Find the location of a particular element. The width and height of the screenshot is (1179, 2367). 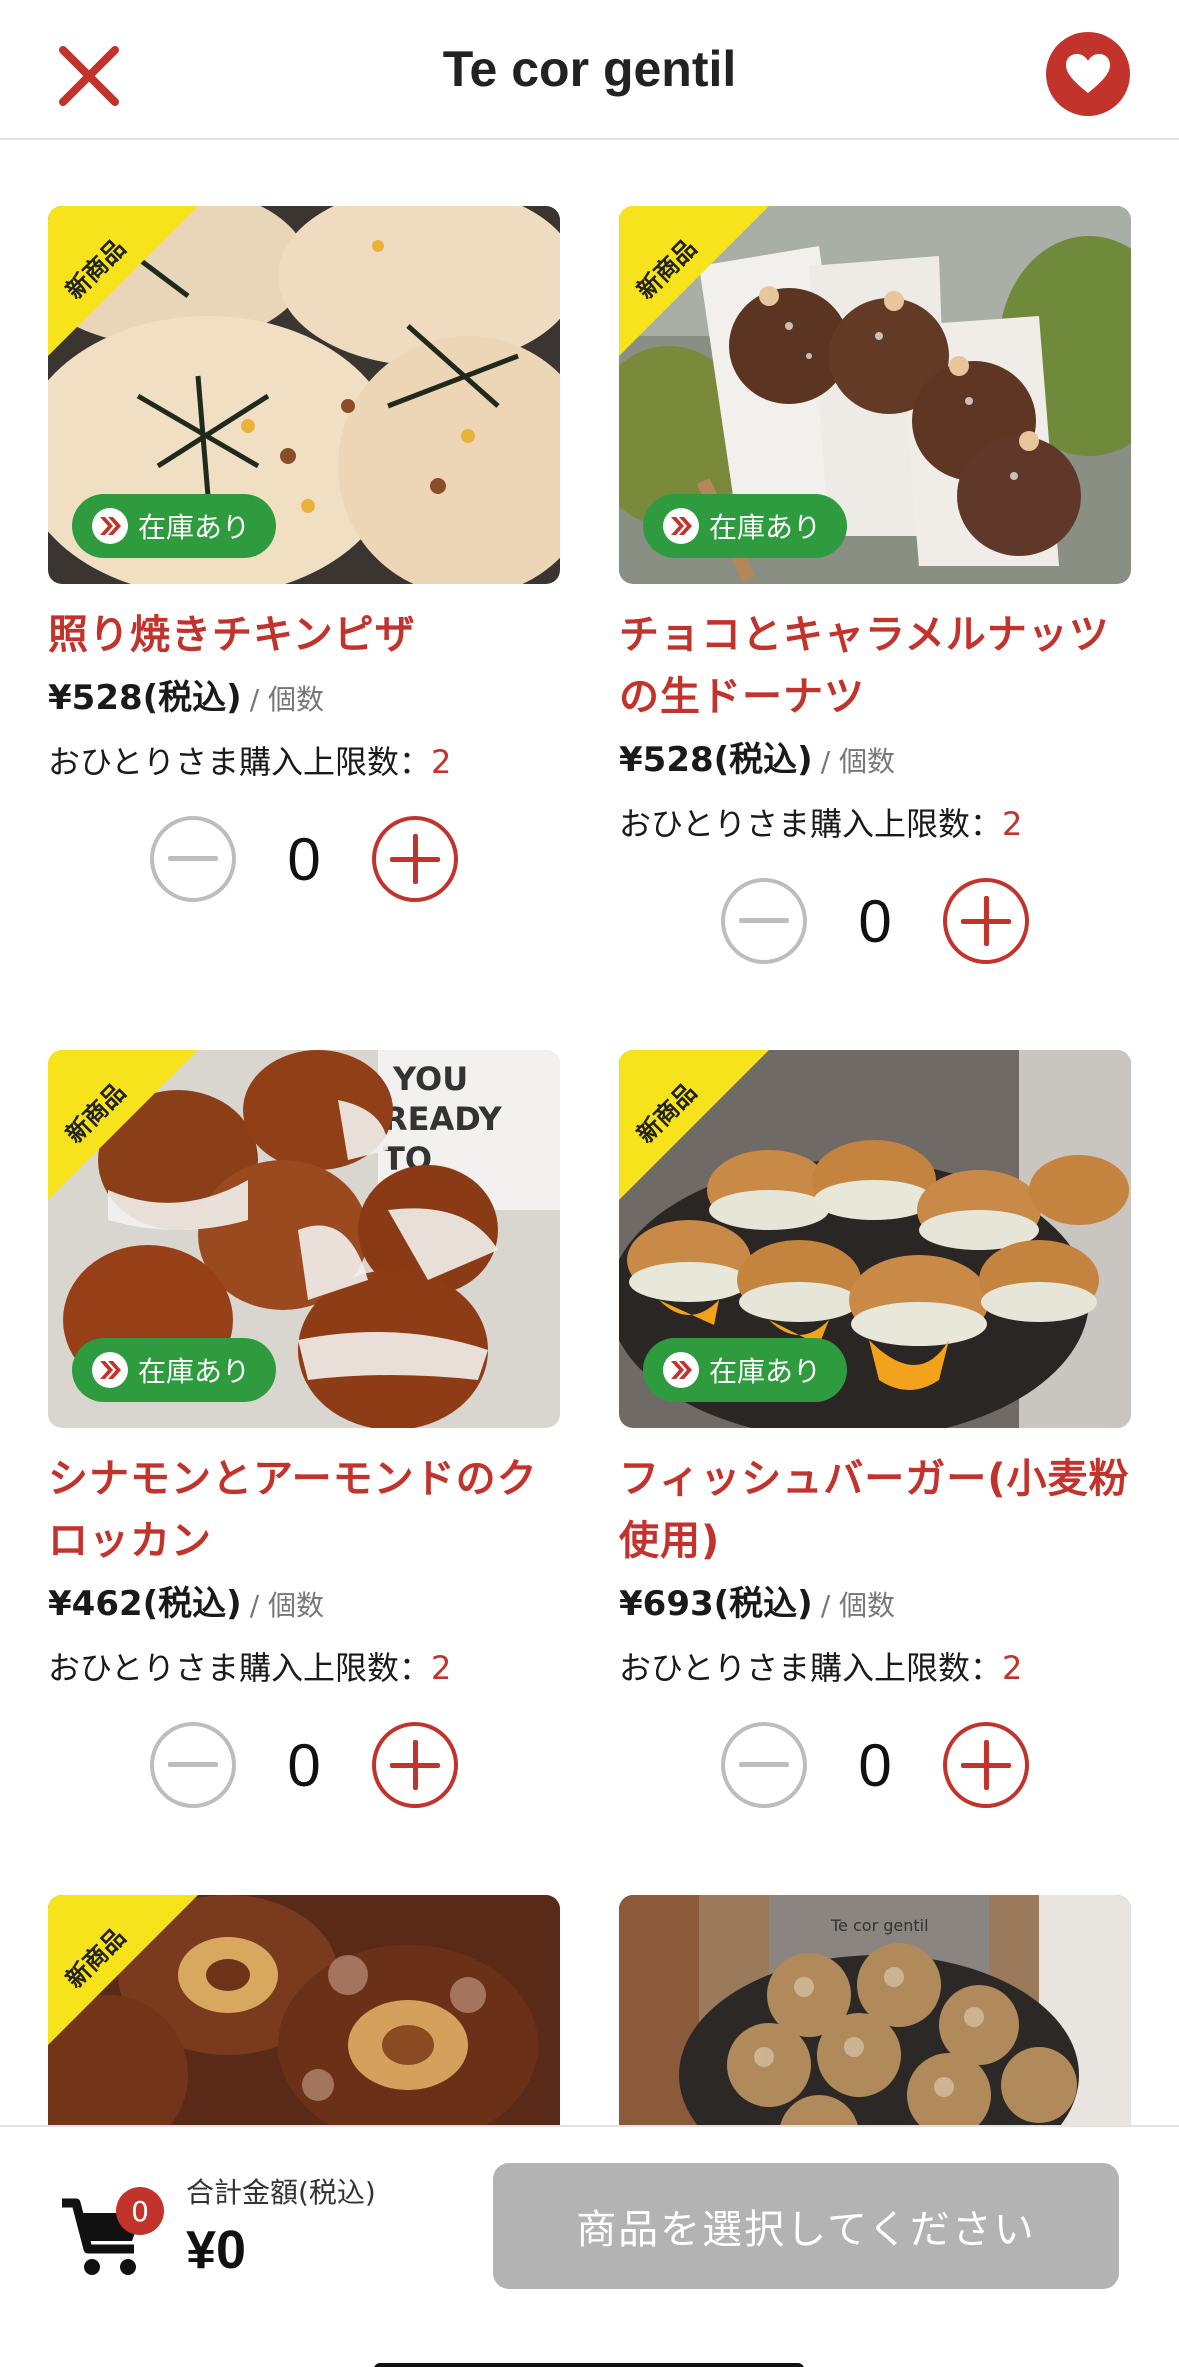

product-price: ¥693(税込) is located at coordinates (716, 1604).